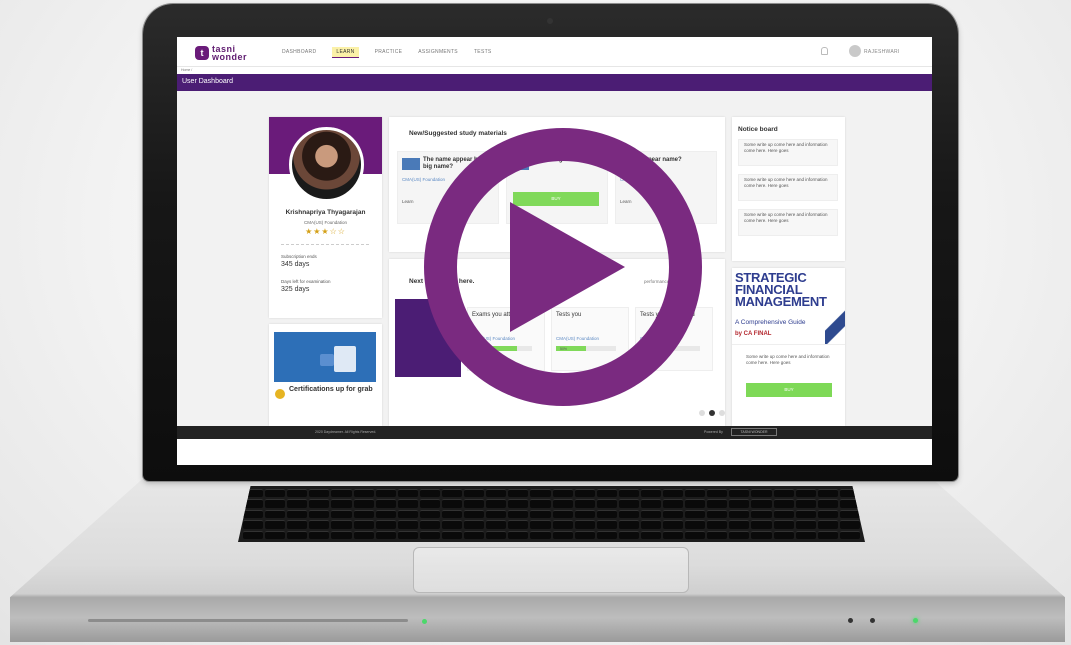 The height and width of the screenshot is (645, 1071). I want to click on exam-label: Days left for examination, so click(306, 281).